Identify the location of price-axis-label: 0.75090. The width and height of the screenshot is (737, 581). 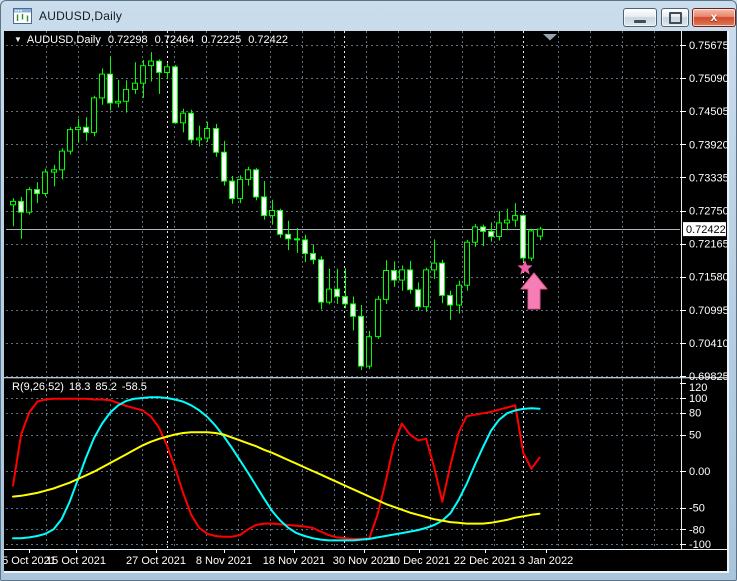
(708, 79).